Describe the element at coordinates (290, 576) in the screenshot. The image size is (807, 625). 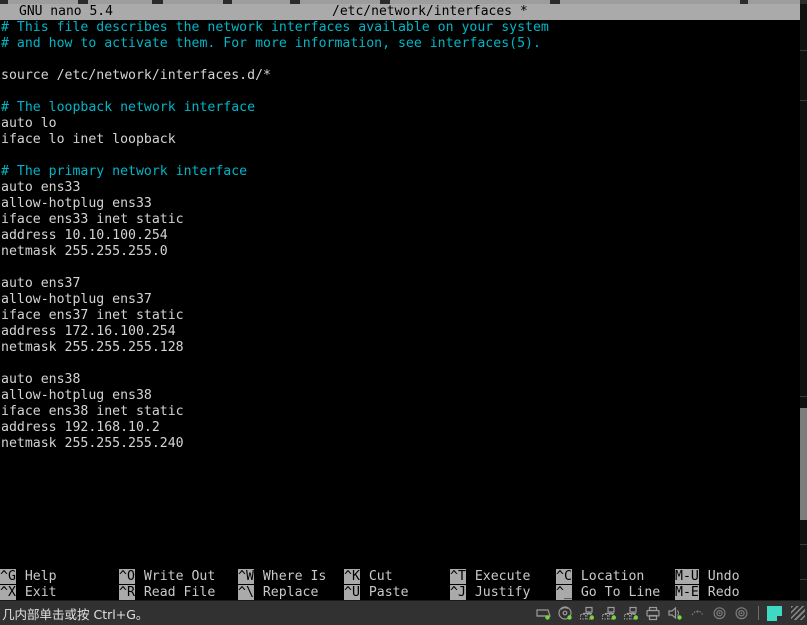
I see `shortcut-label: Where Is` at that location.